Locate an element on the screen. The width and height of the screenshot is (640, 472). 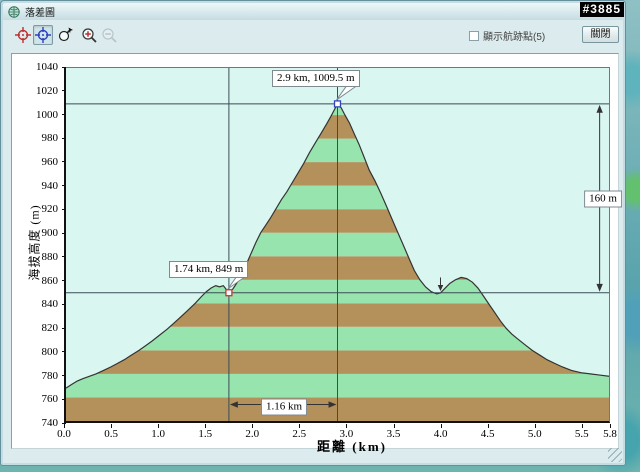
y-tick-label: 760 is located at coordinates (50, 399).